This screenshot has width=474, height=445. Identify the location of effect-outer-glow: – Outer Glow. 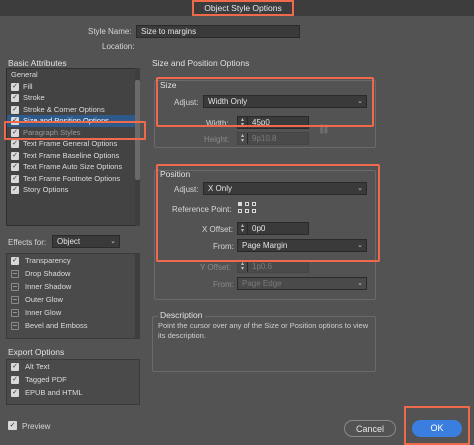
(73, 299).